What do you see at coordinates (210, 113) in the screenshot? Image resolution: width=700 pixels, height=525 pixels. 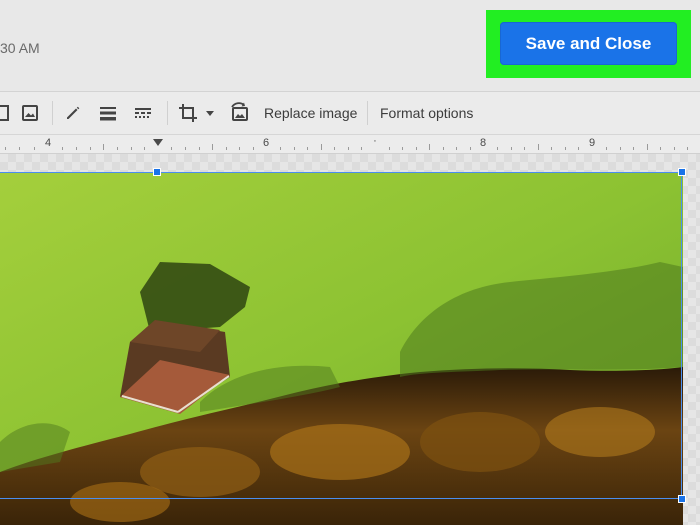 I see `dropdown-arrow-icon` at bounding box center [210, 113].